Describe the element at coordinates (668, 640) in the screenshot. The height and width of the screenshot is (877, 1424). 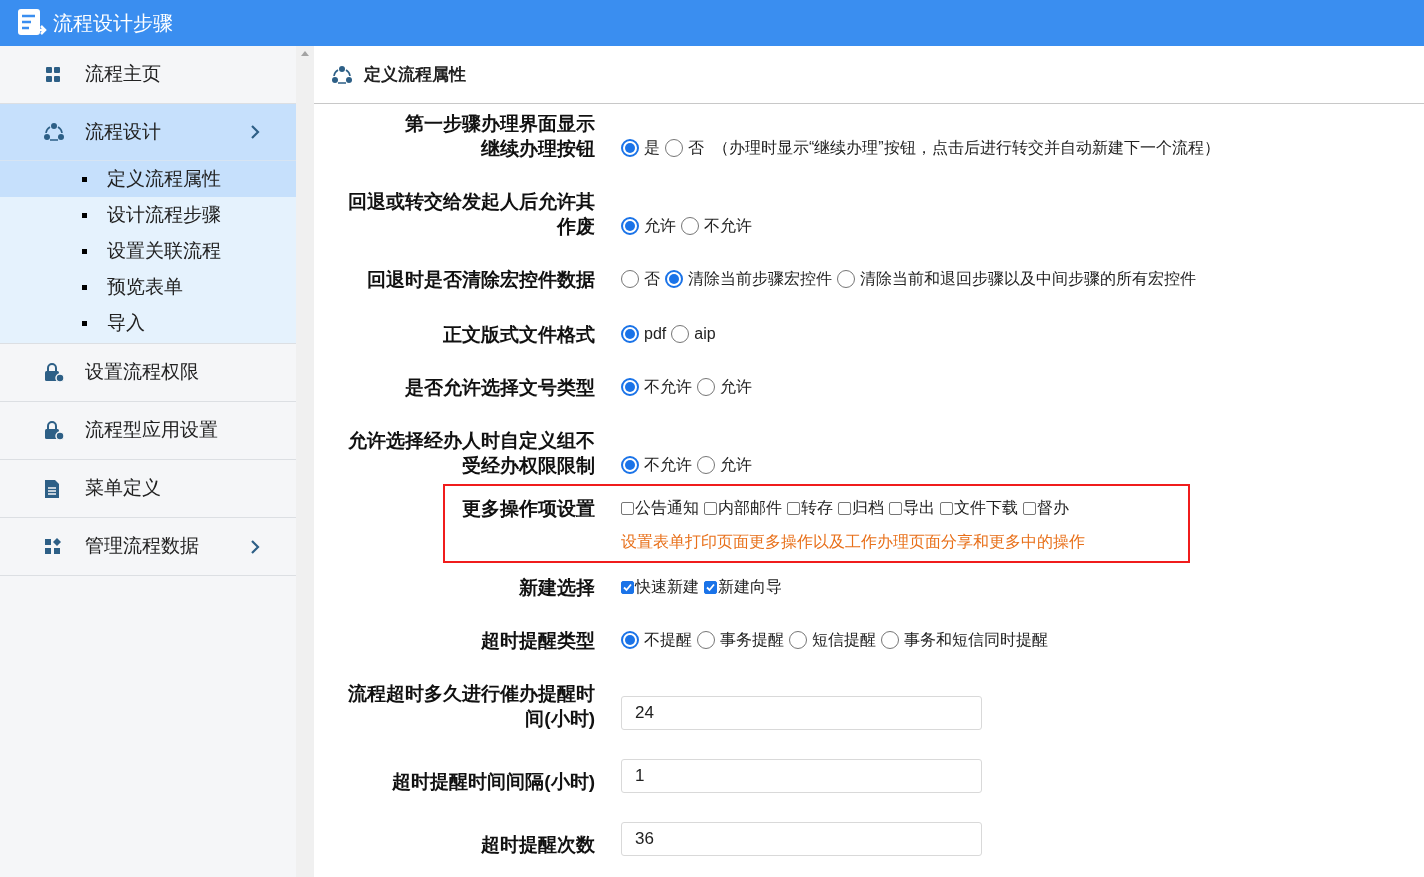
I see `option-label: 不提醒` at that location.